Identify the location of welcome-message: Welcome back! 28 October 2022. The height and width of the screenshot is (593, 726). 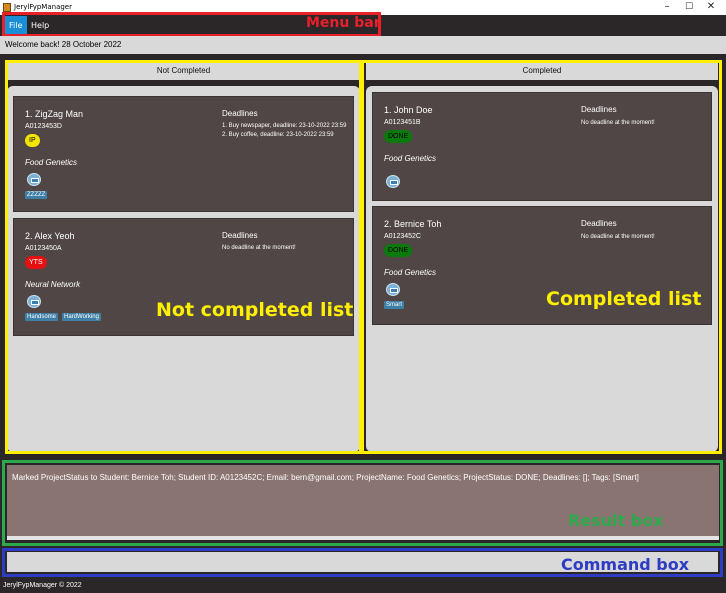
(363, 45).